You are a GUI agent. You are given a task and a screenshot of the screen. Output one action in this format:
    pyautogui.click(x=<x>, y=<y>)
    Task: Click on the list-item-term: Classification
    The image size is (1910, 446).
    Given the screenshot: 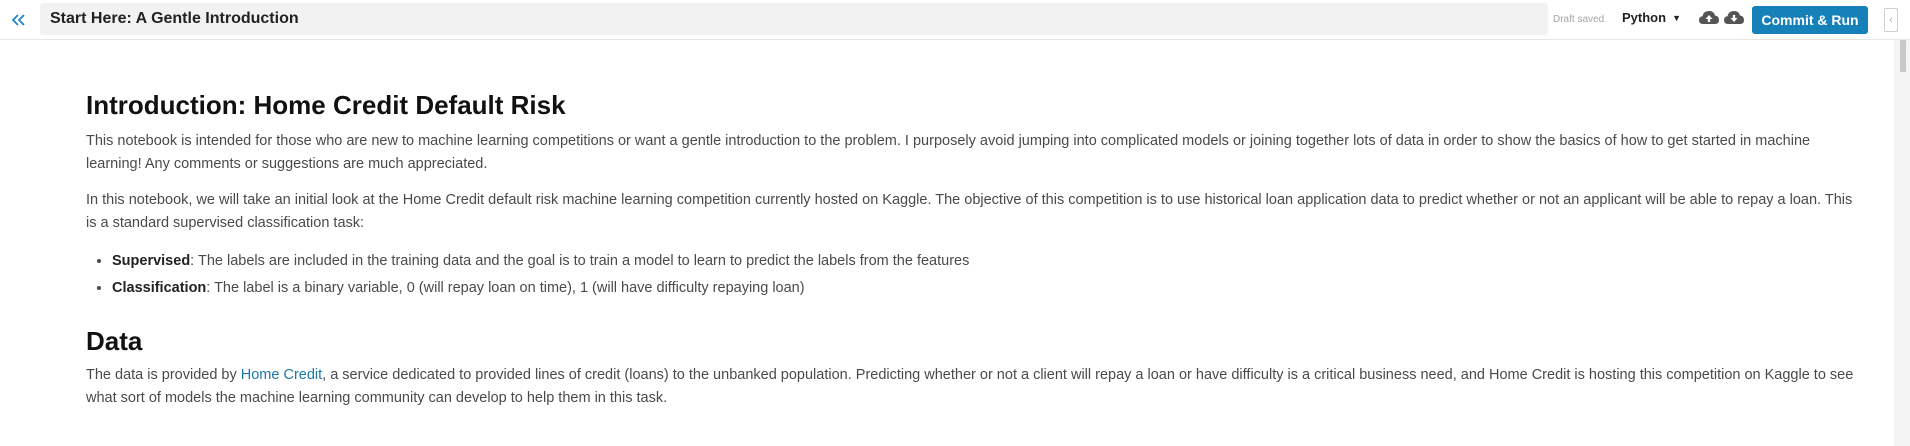 What is the action you would take?
    pyautogui.click(x=159, y=288)
    